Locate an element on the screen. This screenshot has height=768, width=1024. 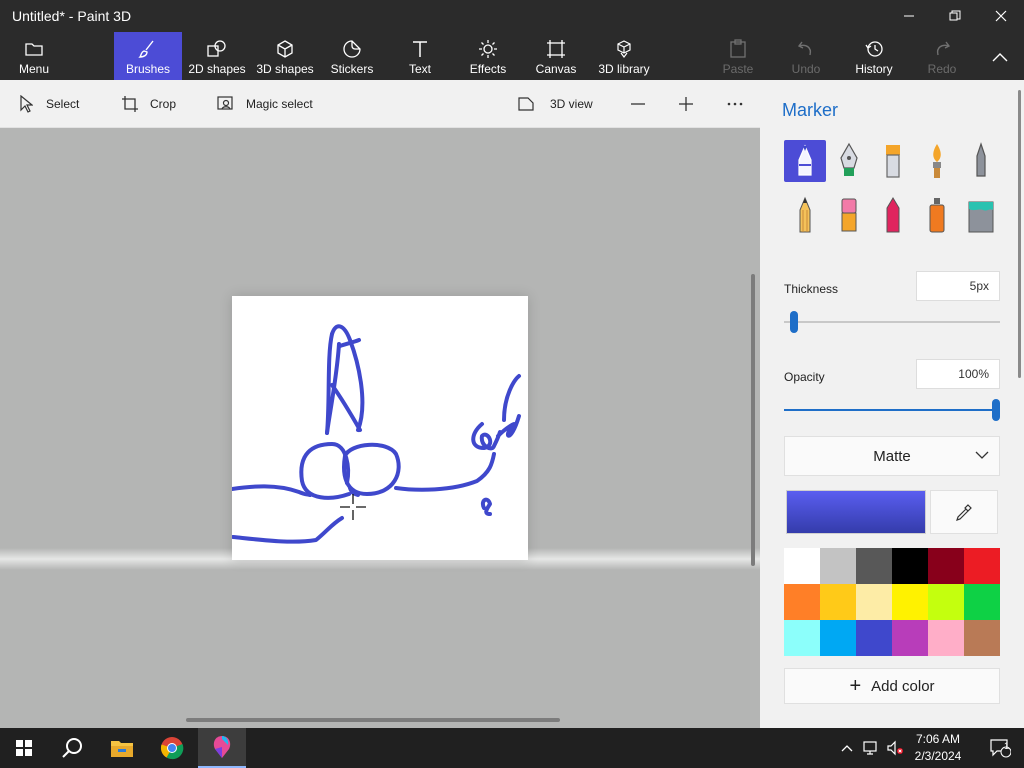
magic-select-icon is located at coordinates (226, 104).